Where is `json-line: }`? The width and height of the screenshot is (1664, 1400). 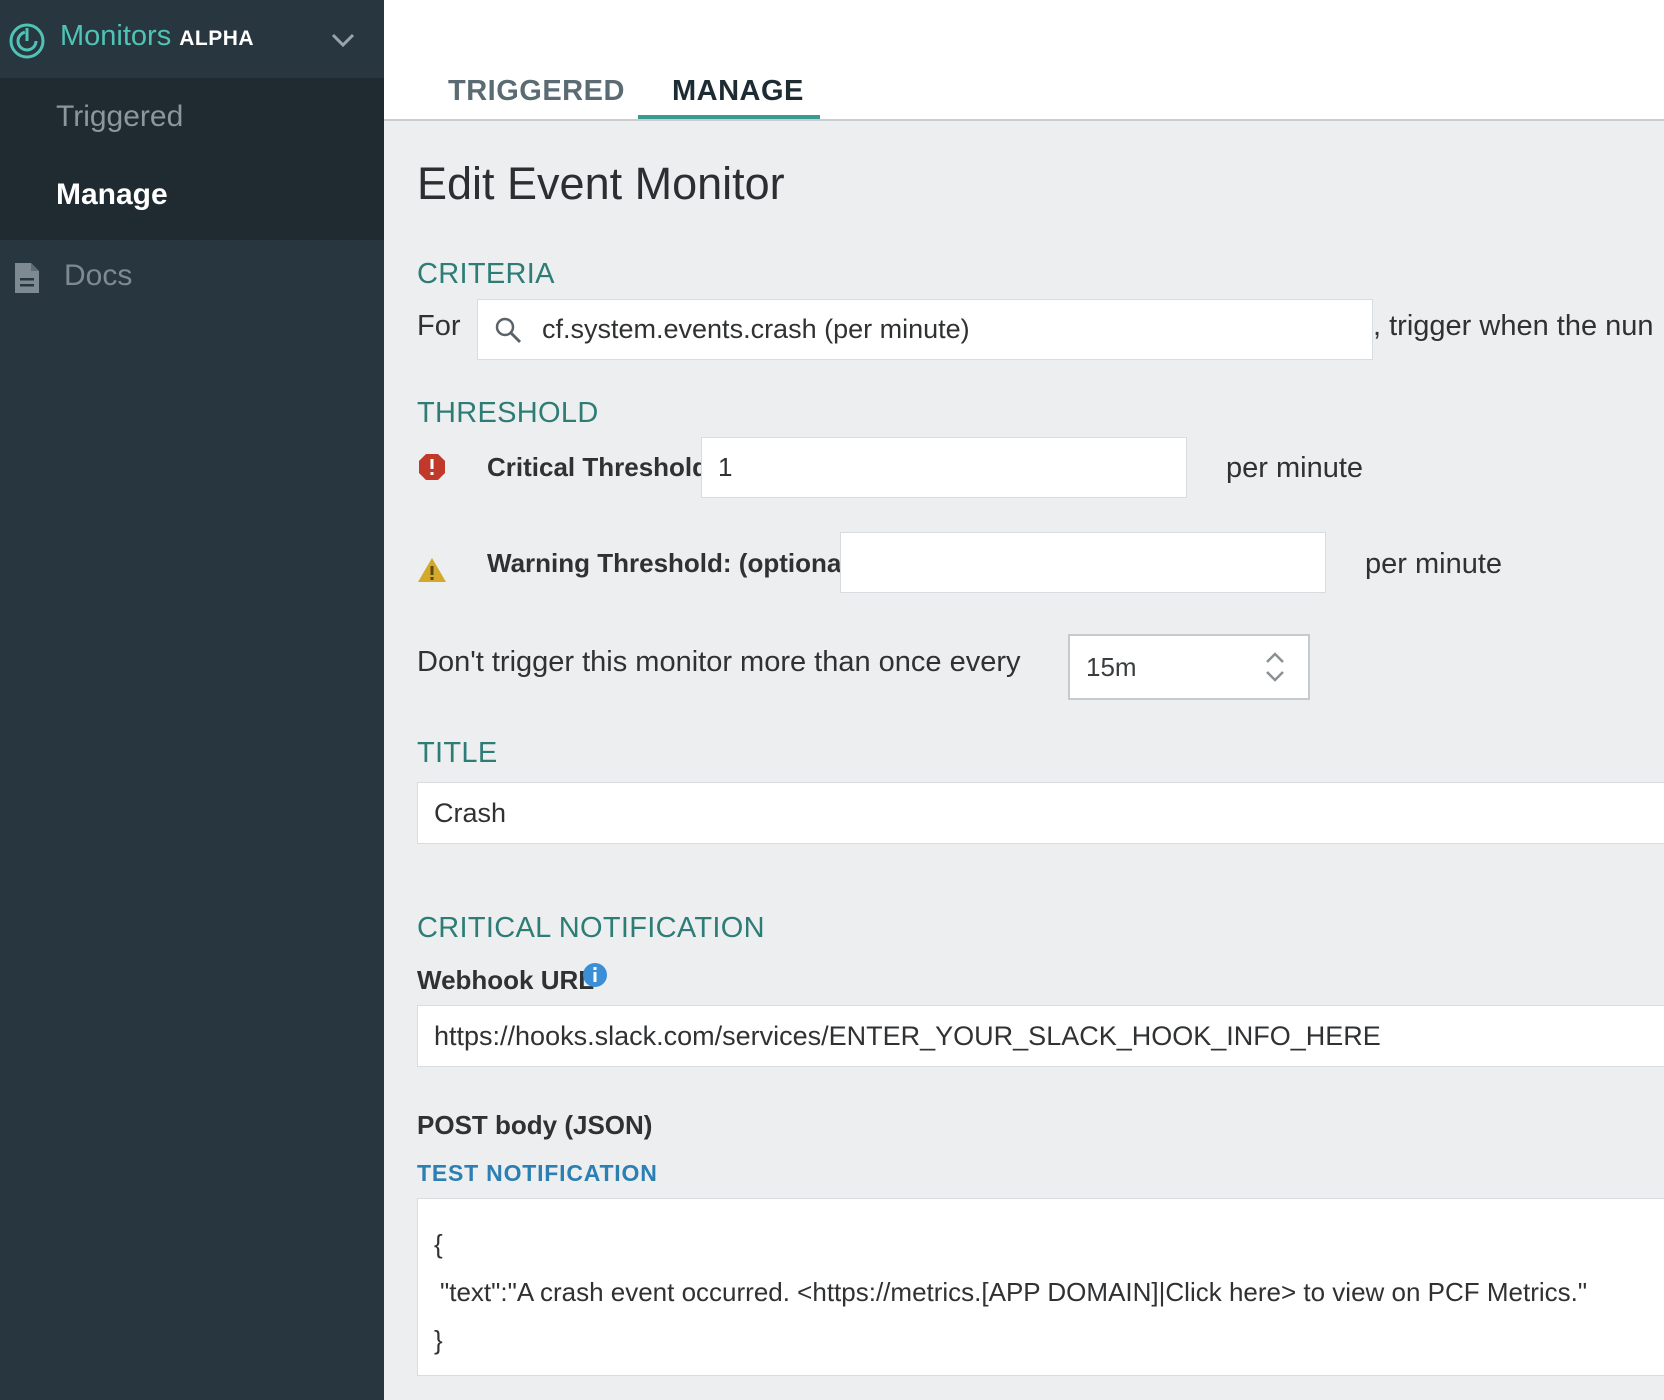 json-line: } is located at coordinates (438, 1340).